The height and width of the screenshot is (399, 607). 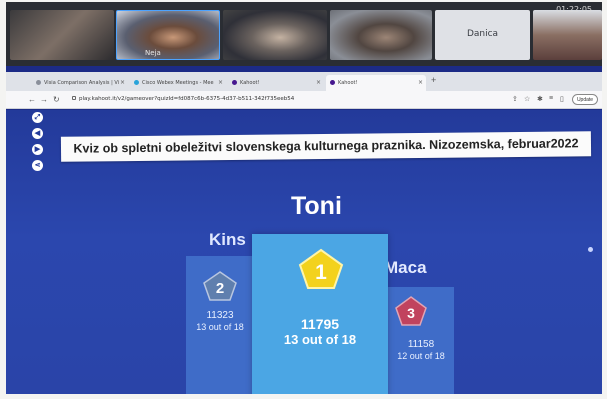 What do you see at coordinates (276, 83) in the screenshot?
I see `browser-tab: Kahoot! ×` at bounding box center [276, 83].